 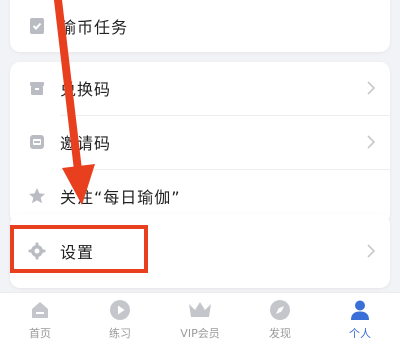 What do you see at coordinates (37, 251) in the screenshot?
I see `gear-icon` at bounding box center [37, 251].